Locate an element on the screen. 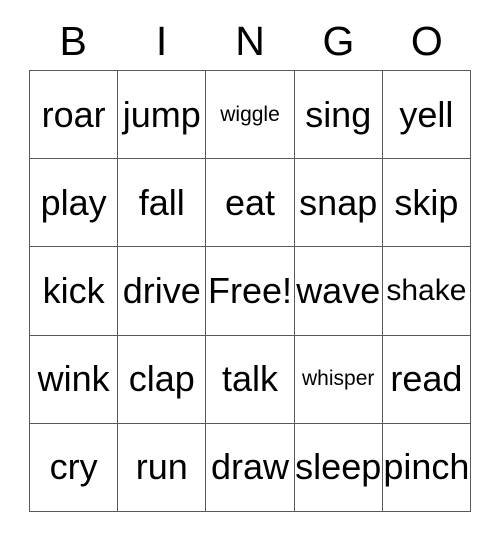 The width and height of the screenshot is (500, 544). bingo-cell: fall is located at coordinates (162, 203).